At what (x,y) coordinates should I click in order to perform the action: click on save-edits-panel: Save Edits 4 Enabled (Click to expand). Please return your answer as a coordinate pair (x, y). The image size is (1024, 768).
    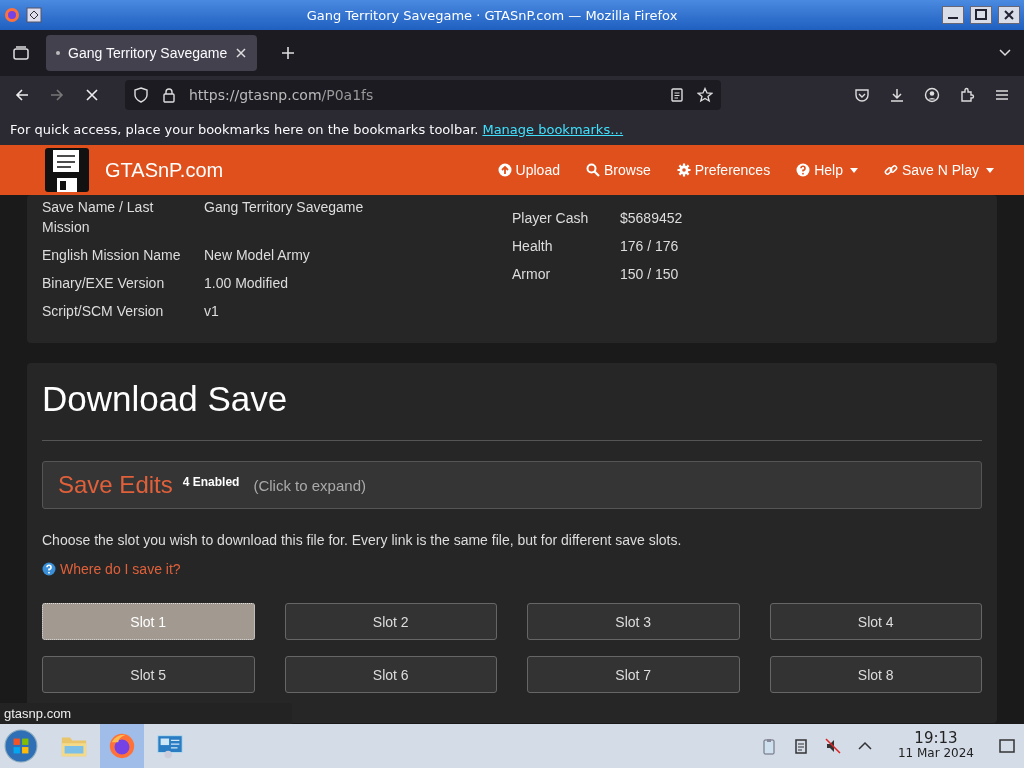
    Looking at the image, I should click on (512, 485).